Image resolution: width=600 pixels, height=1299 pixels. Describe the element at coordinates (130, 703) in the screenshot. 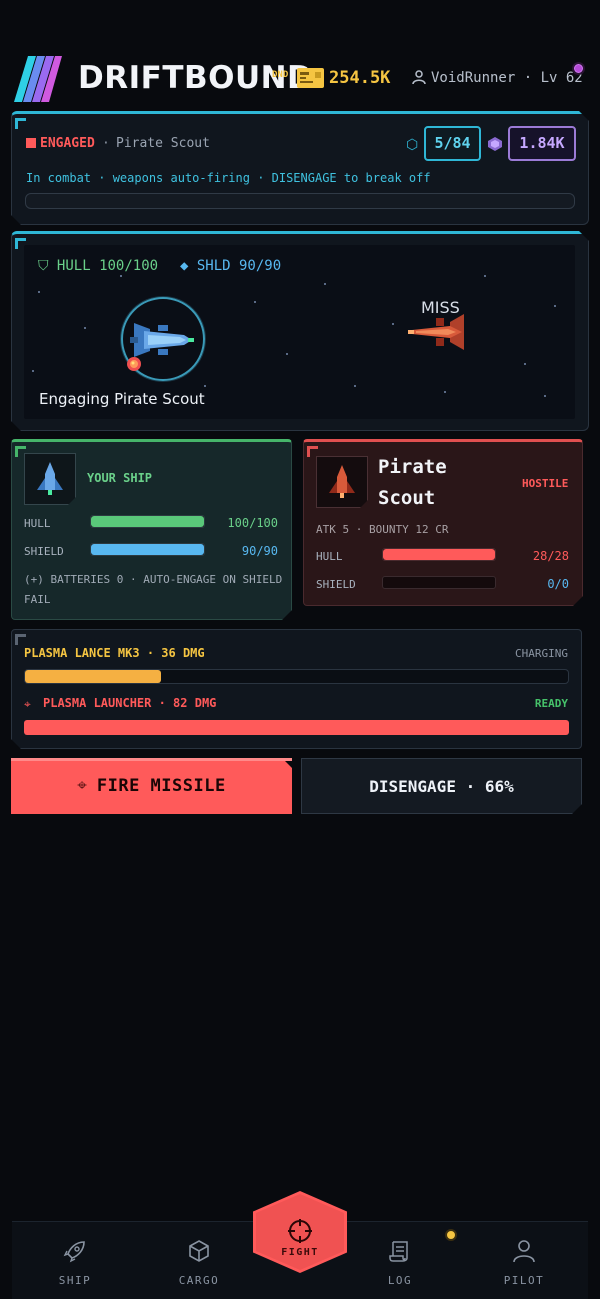

I see `secondary-weapon-name: PLASMA LAUNCHER · 82 DMG` at that location.